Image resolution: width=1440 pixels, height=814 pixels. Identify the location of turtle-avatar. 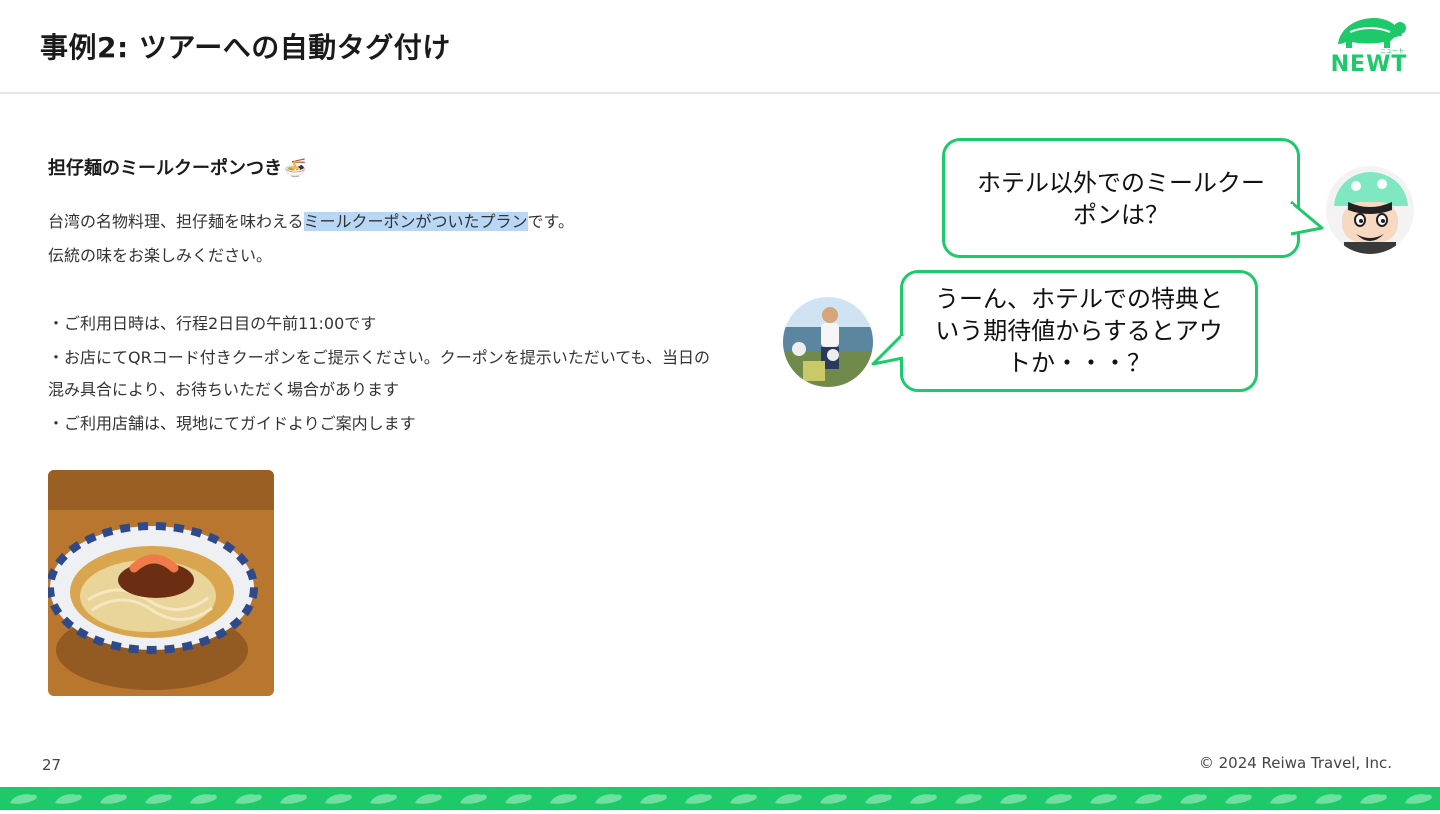
(1370, 210).